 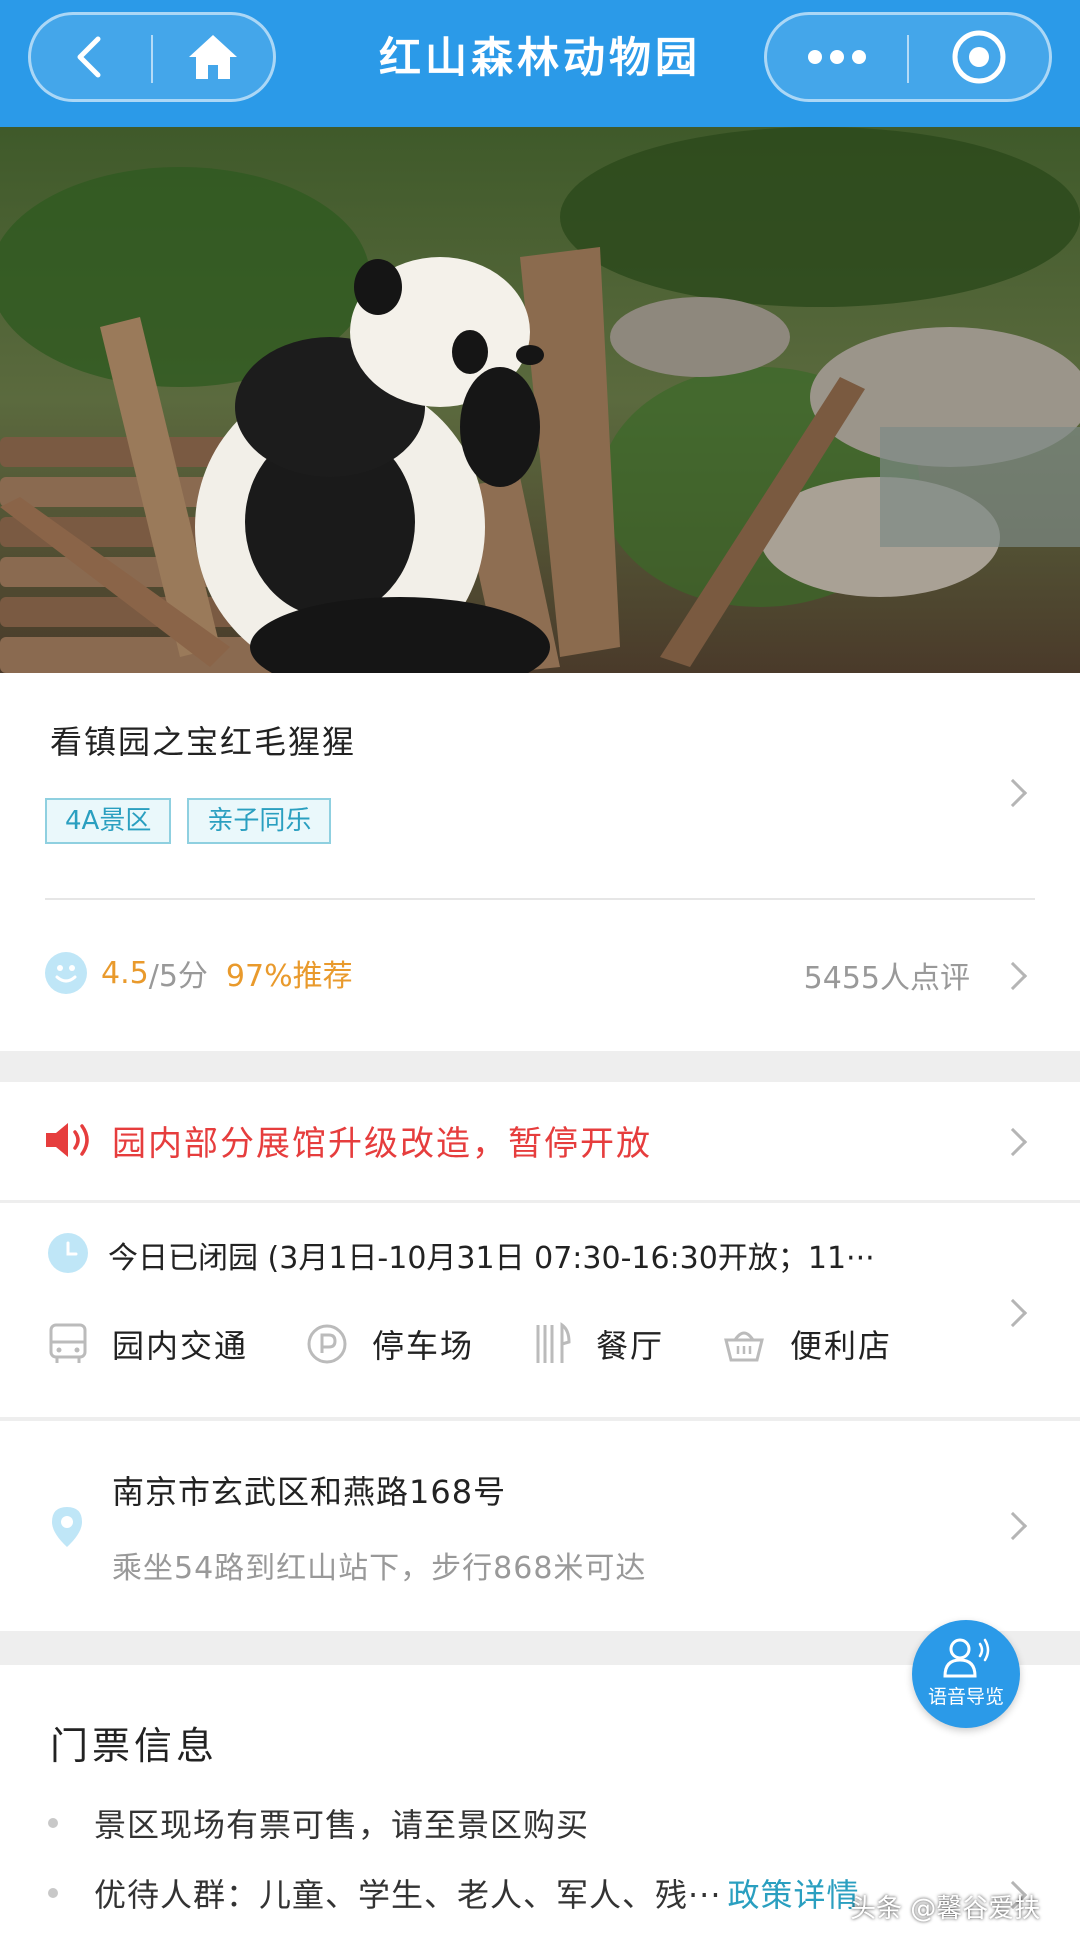 What do you see at coordinates (553, 1342) in the screenshot?
I see `fork-knife-icon` at bounding box center [553, 1342].